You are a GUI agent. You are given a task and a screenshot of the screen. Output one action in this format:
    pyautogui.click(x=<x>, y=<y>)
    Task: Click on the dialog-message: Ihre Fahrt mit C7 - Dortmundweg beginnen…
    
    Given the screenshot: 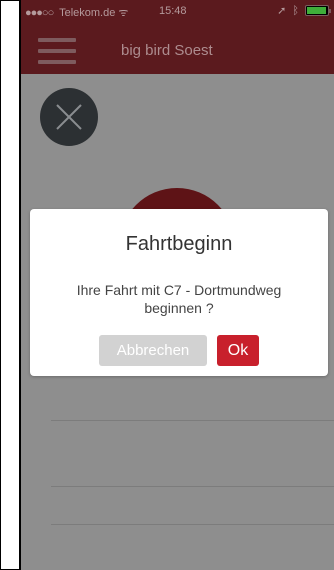 What is the action you would take?
    pyautogui.click(x=179, y=299)
    